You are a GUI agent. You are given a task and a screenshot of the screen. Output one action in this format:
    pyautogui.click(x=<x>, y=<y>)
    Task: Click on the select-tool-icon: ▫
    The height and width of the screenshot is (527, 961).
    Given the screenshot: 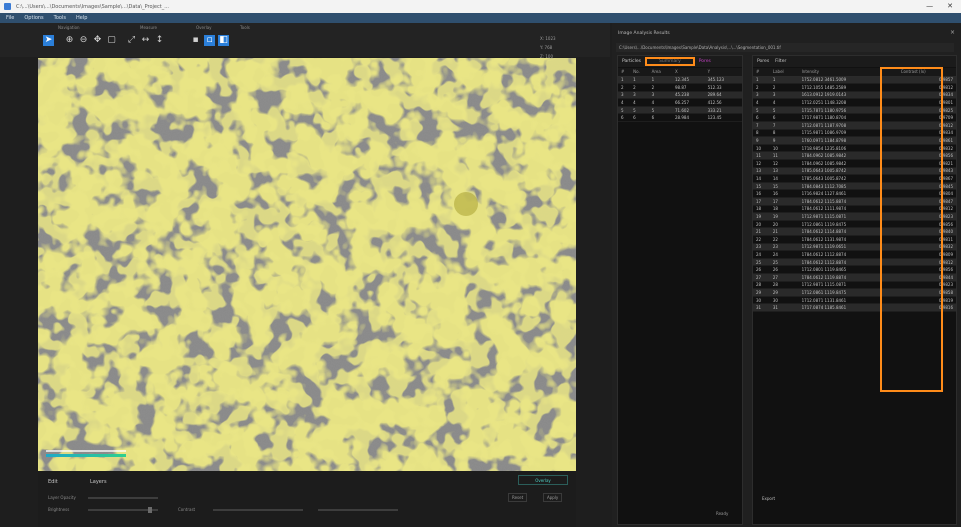 What is the action you would take?
    pyautogui.click(x=209, y=40)
    